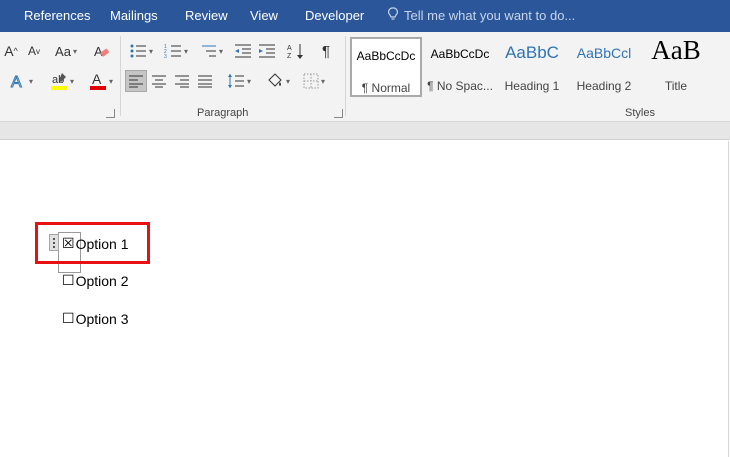  Describe the element at coordinates (676, 86) in the screenshot. I see `style-name: Title` at that location.